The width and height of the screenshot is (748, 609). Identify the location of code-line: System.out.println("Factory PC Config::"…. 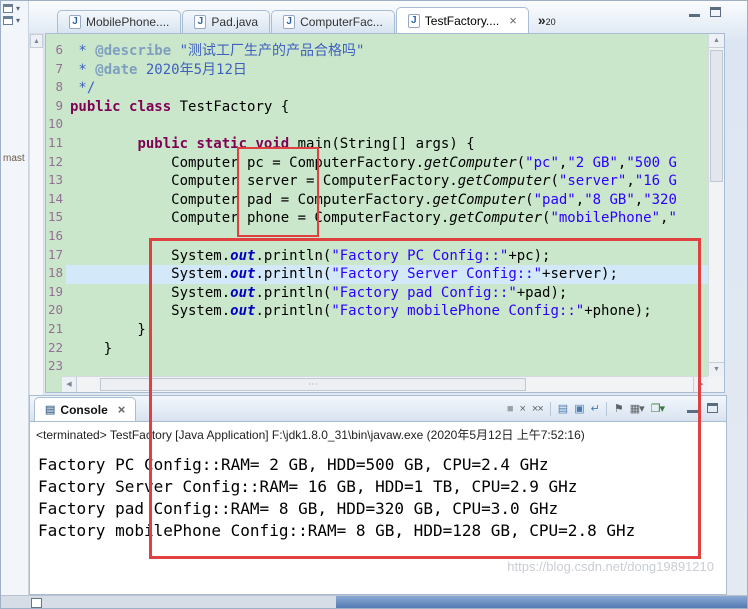
(389, 256).